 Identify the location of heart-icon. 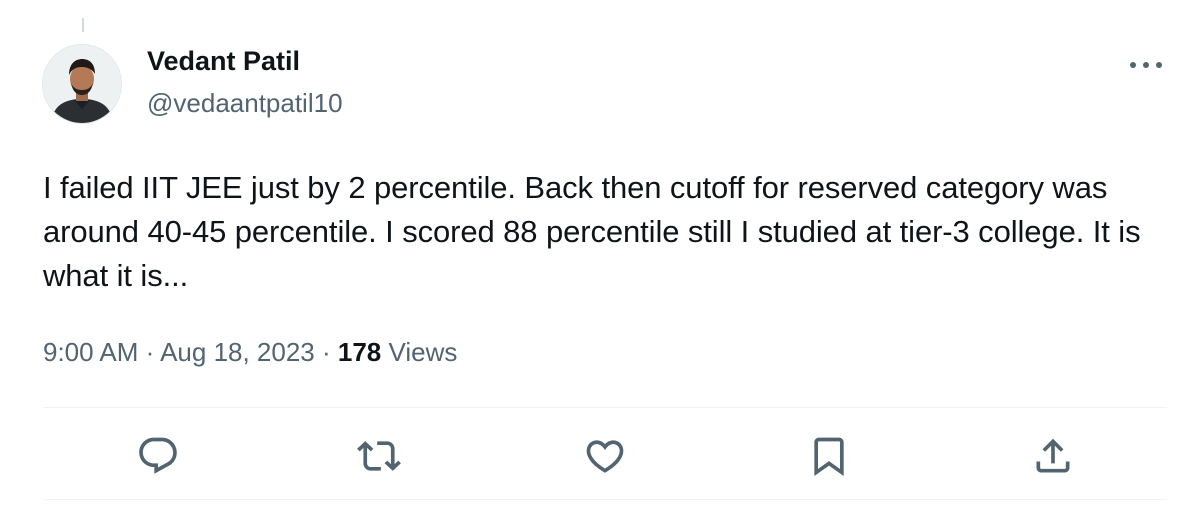
(605, 456).